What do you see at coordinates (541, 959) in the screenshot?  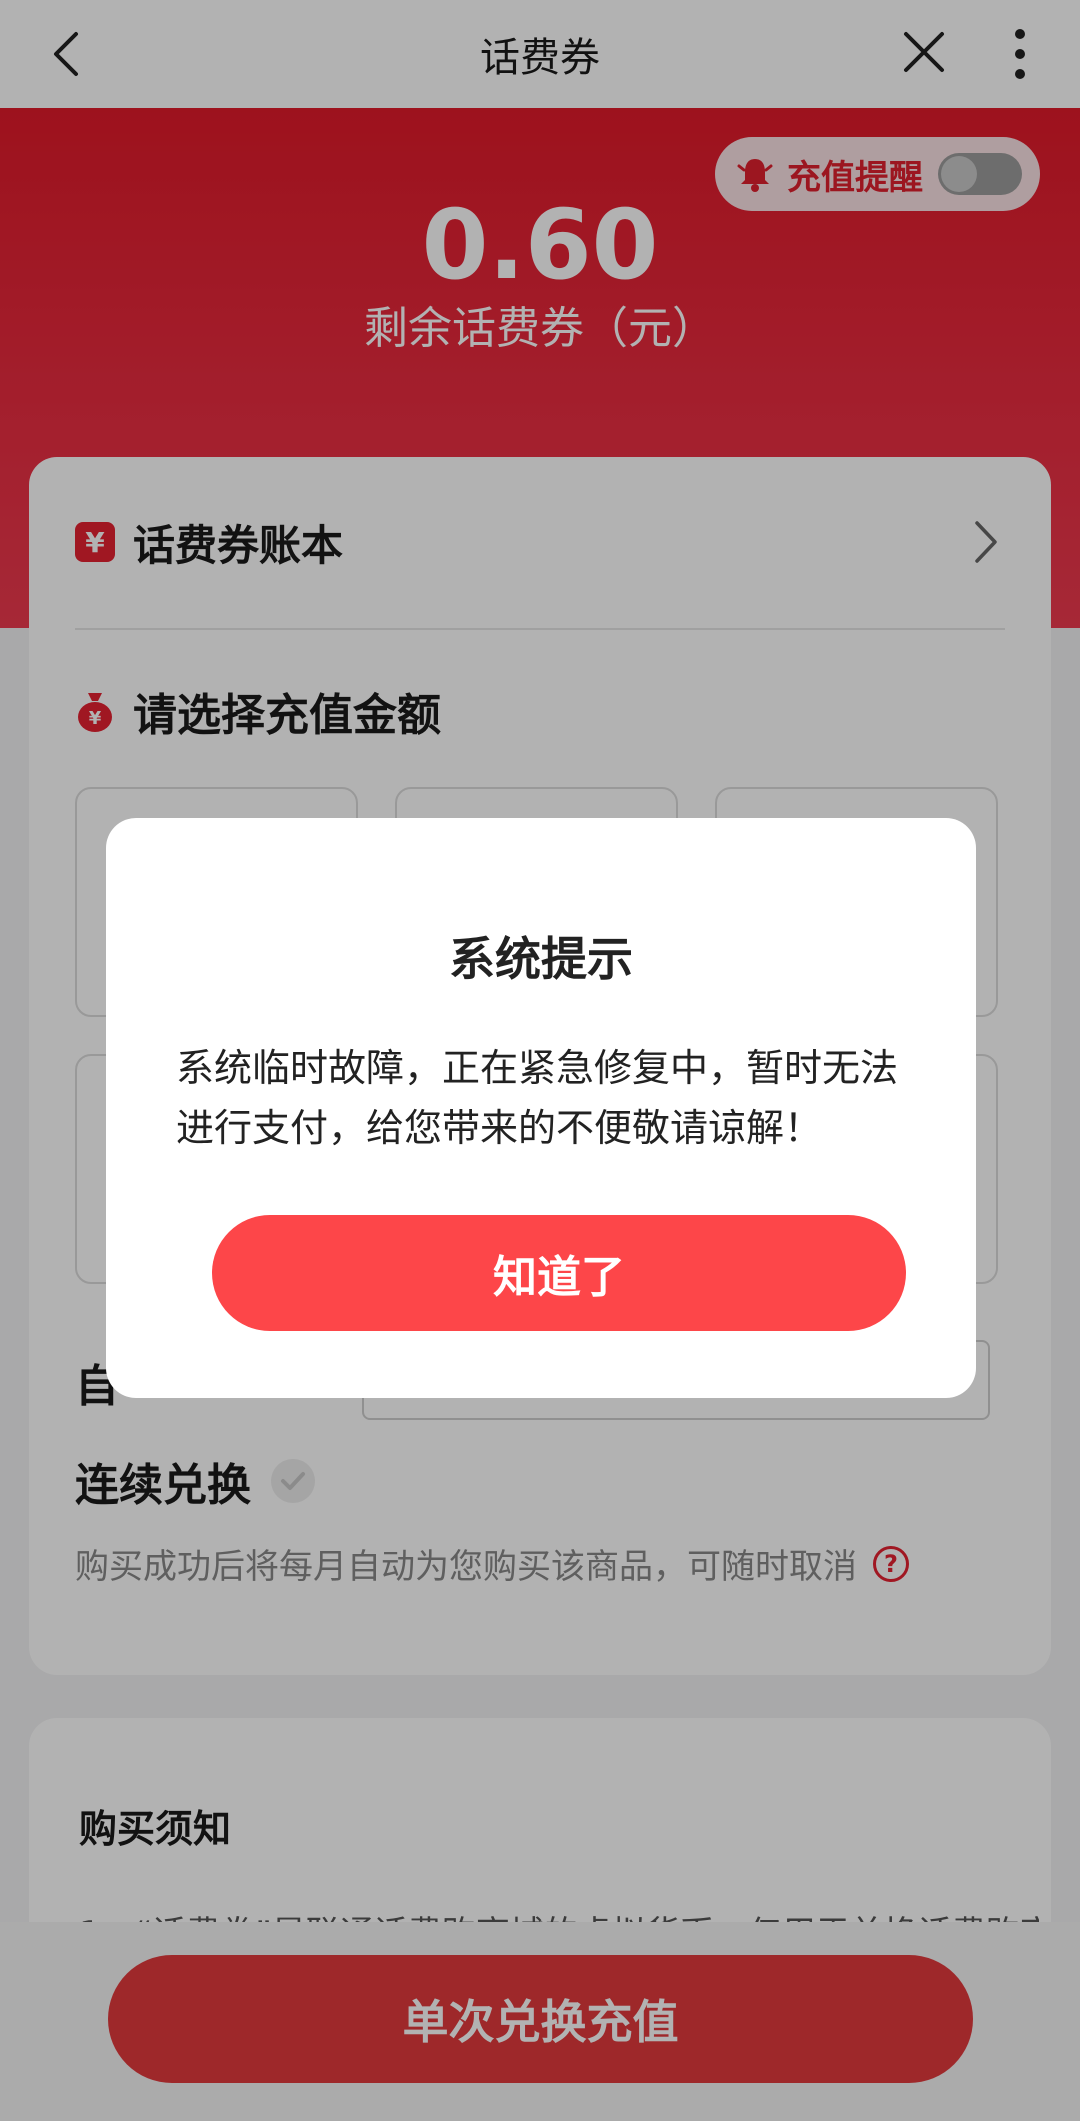 I see `dialog-title: 系统提示` at bounding box center [541, 959].